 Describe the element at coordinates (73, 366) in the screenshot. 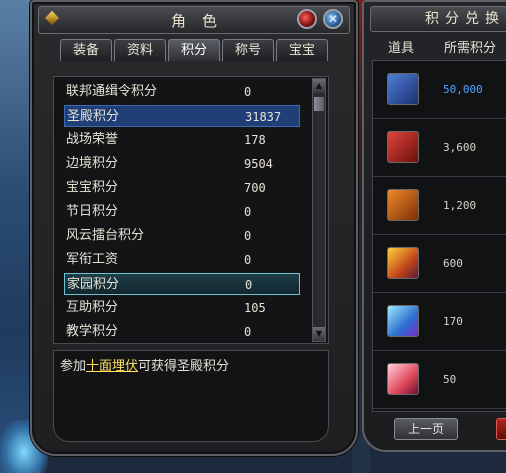

I see `description-prefix: 参加` at that location.